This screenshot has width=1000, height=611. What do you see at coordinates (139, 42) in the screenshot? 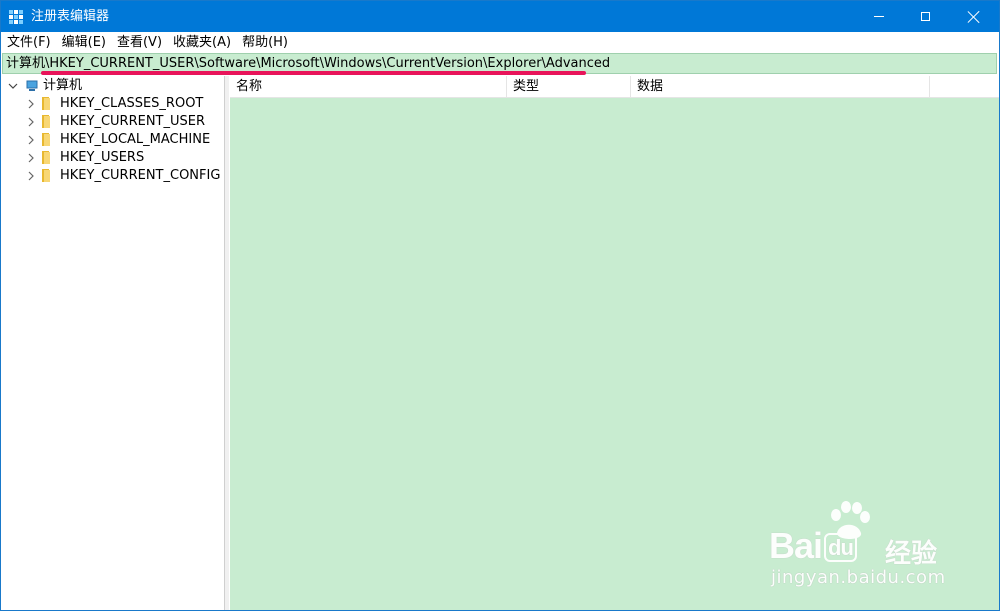
I see `menu-view: 查看(V)` at bounding box center [139, 42].